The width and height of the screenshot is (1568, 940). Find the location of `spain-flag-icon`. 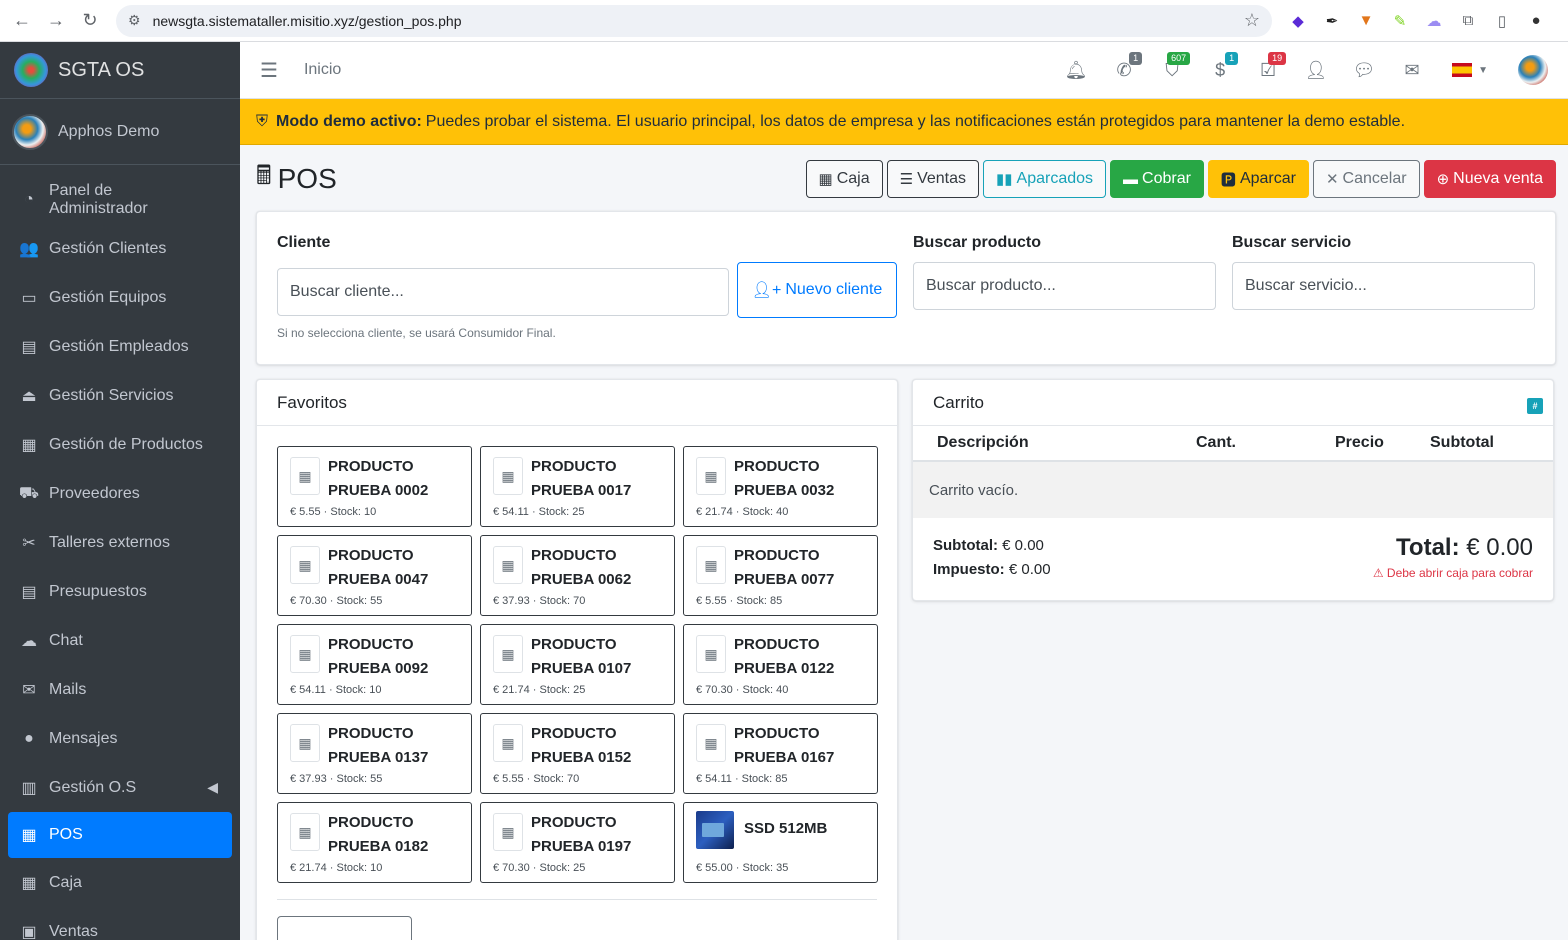

spain-flag-icon is located at coordinates (1462, 70).